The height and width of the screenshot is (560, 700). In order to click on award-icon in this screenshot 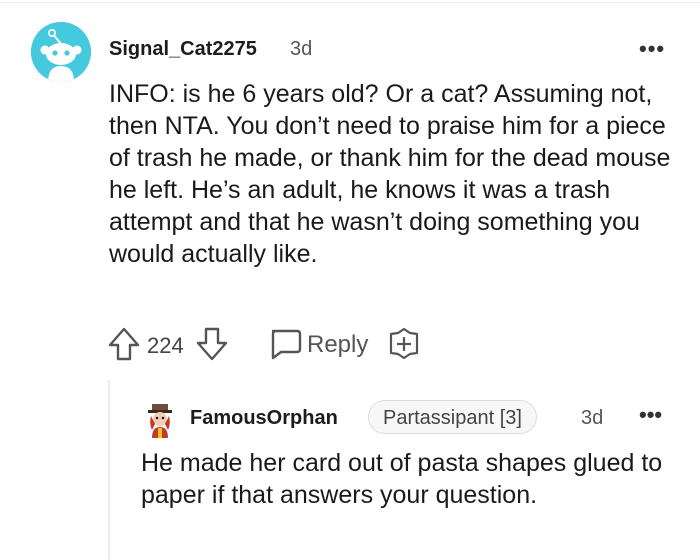, I will do `click(404, 346)`.